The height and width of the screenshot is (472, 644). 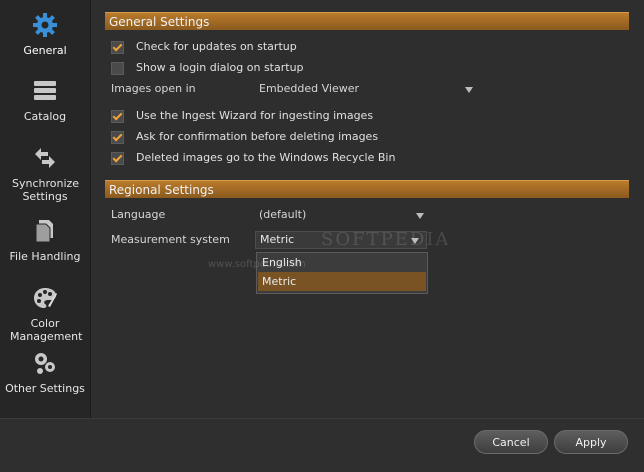 What do you see at coordinates (591, 442) in the screenshot?
I see `apply-button: Apply` at bounding box center [591, 442].